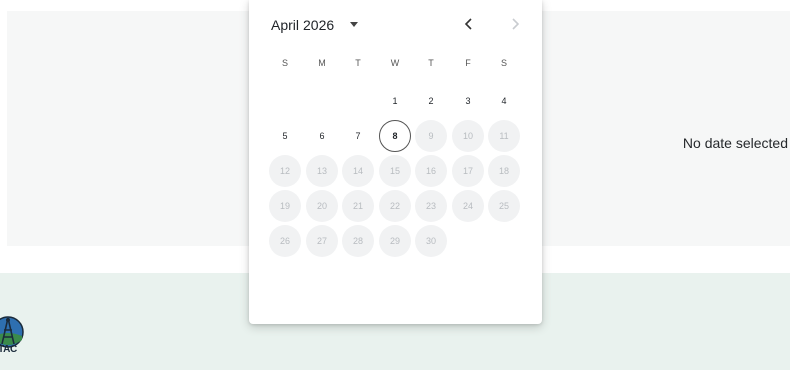 The height and width of the screenshot is (370, 790). What do you see at coordinates (322, 206) in the screenshot?
I see `day-cell: 20` at bounding box center [322, 206].